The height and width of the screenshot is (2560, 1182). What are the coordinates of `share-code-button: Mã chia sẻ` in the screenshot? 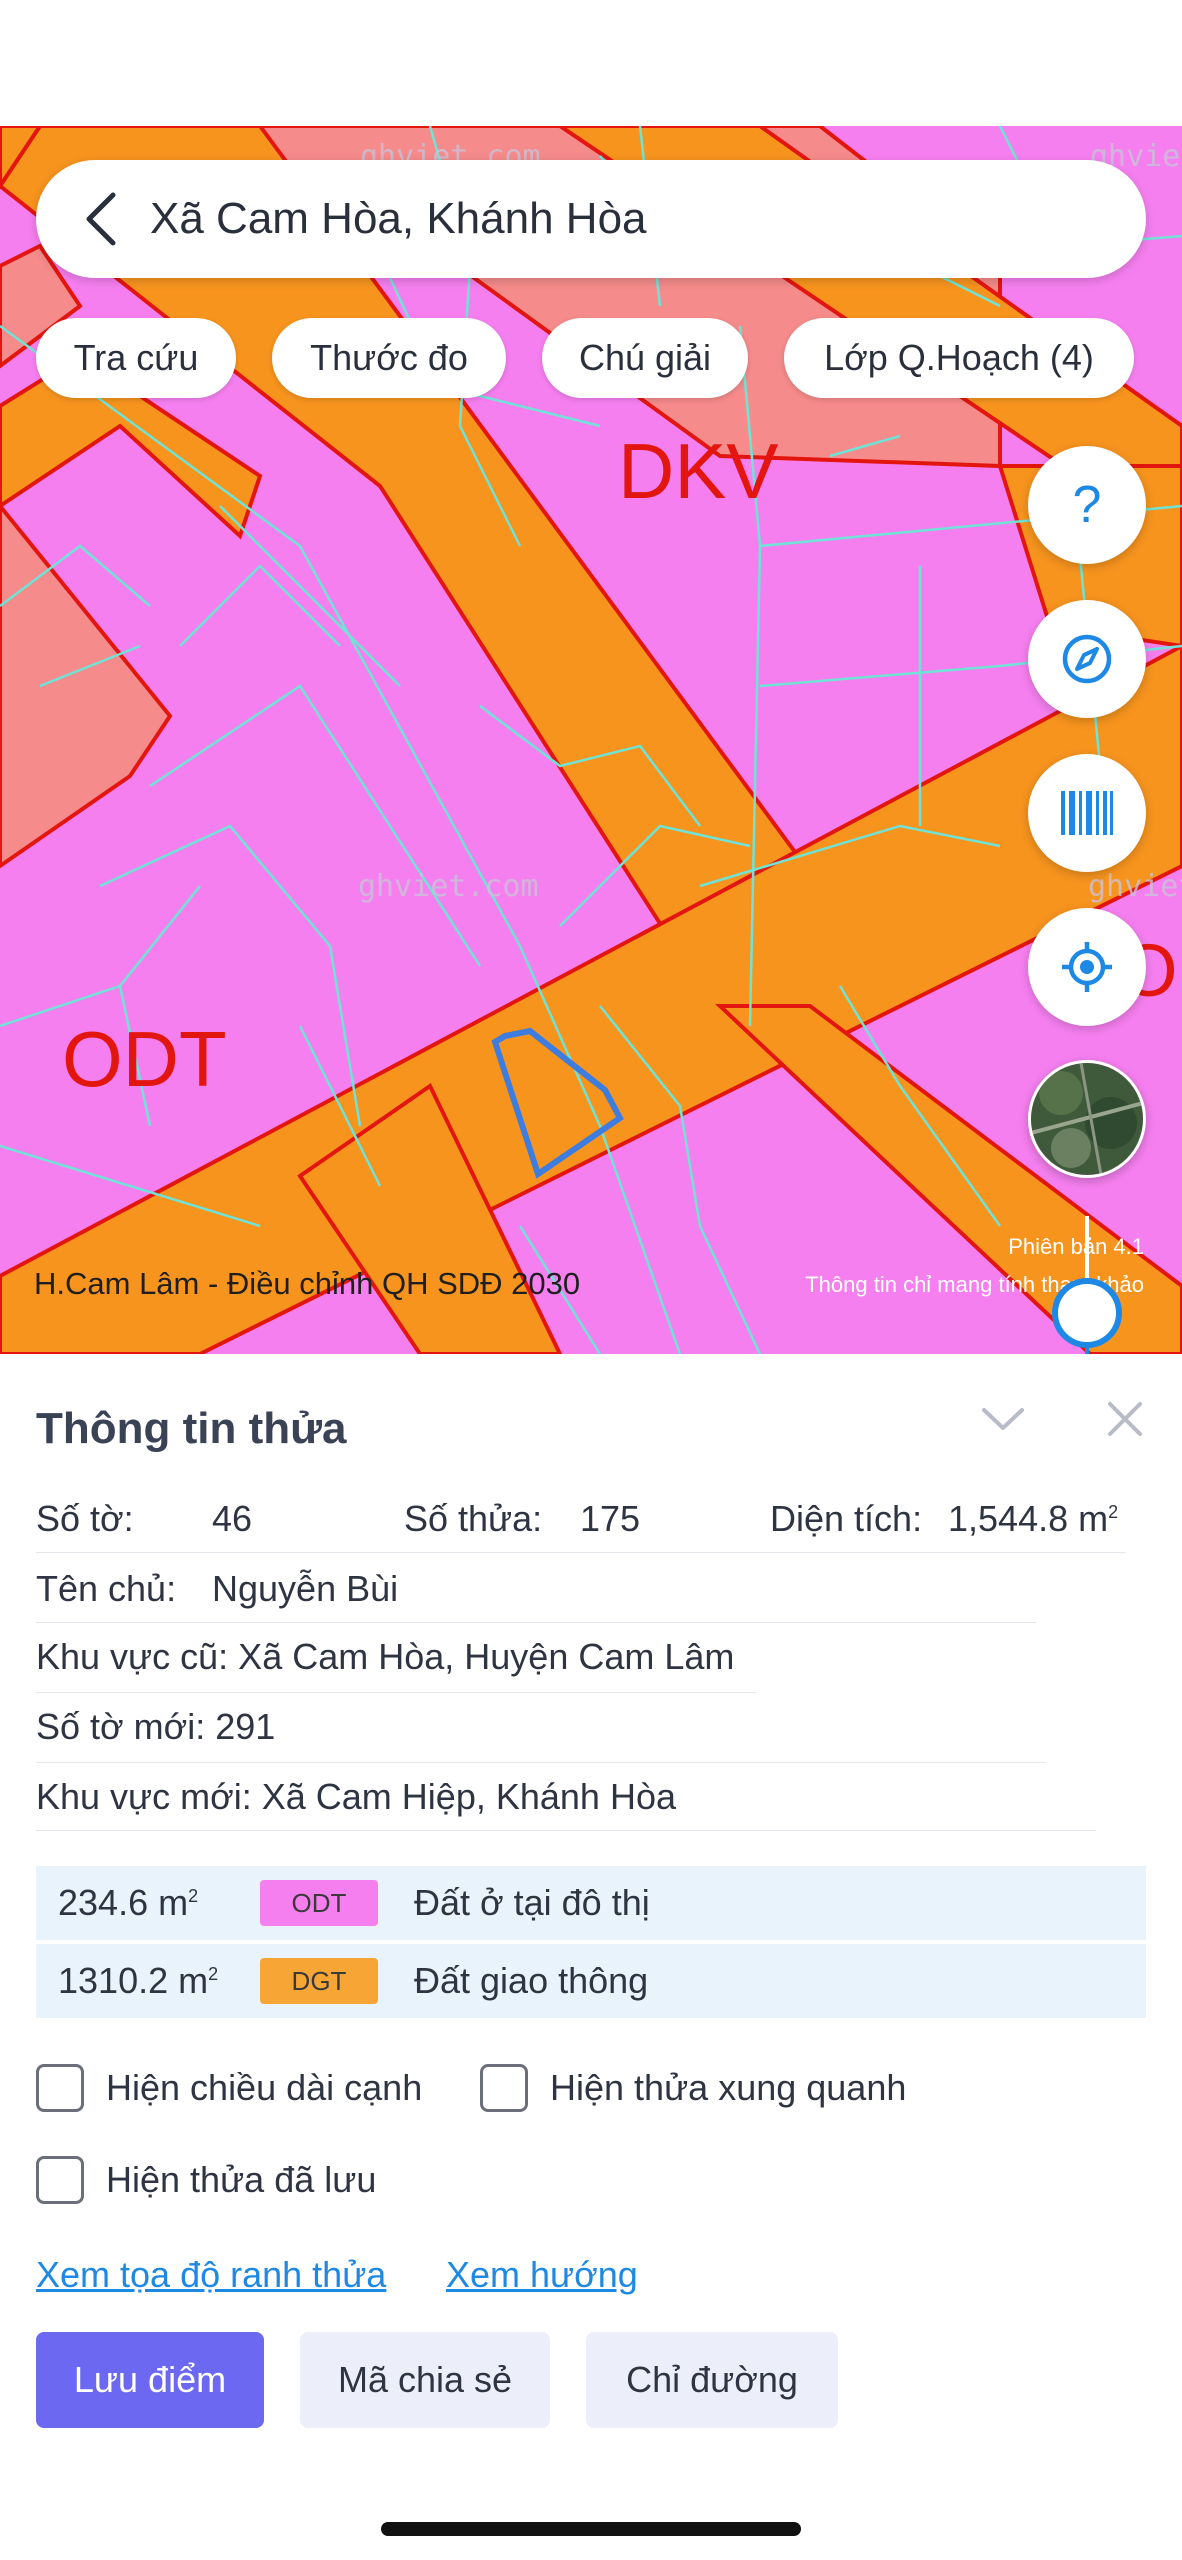 It's located at (425, 2380).